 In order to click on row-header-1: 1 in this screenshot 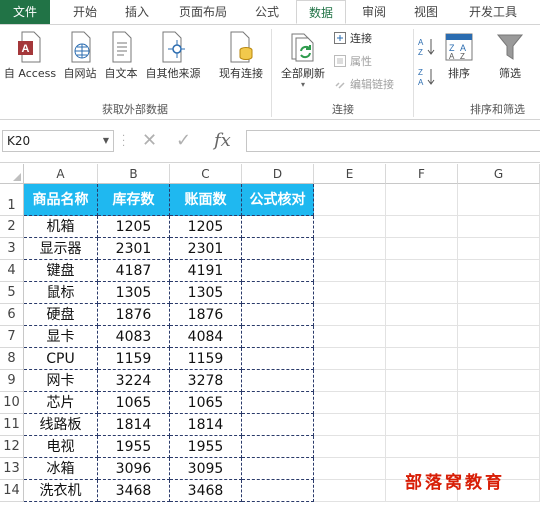, I will do `click(12, 200)`.